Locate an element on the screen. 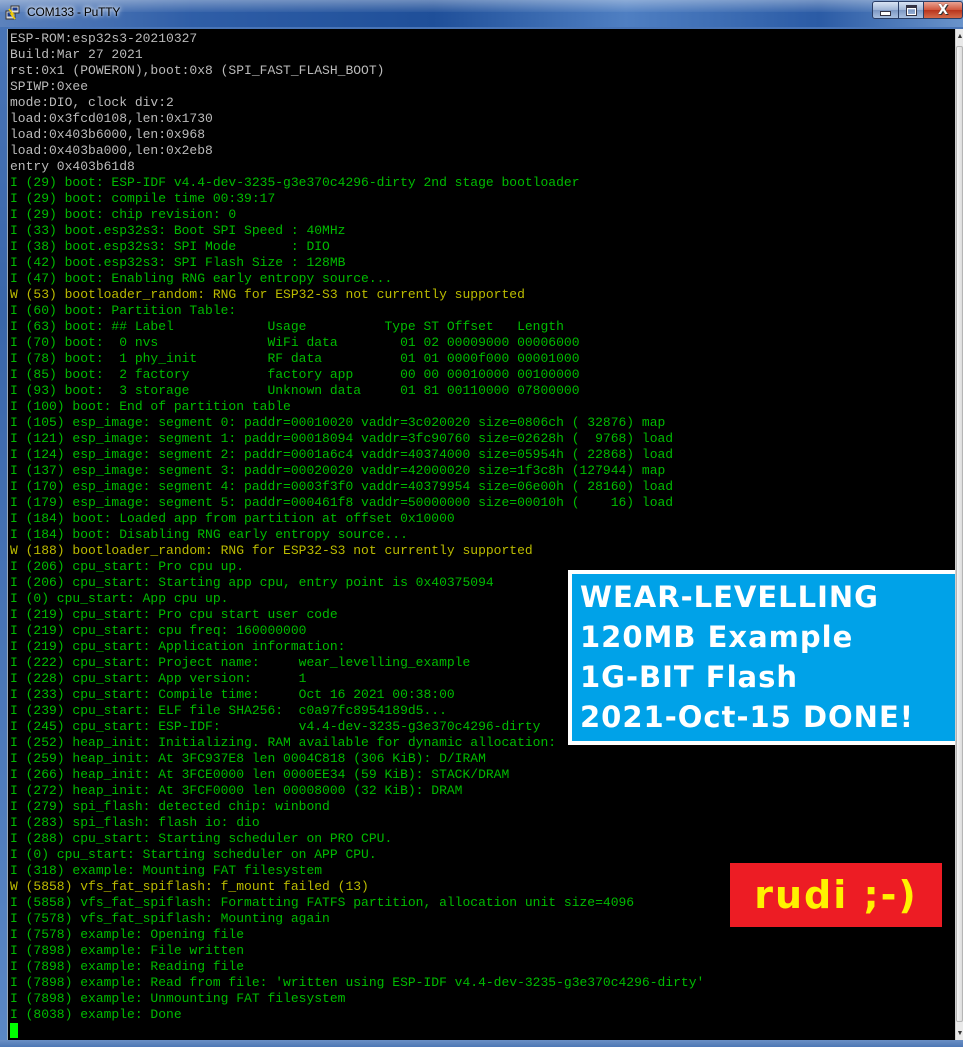  terminal-line: load:0x403ba000,len:0x2eb8 is located at coordinates (111, 150).